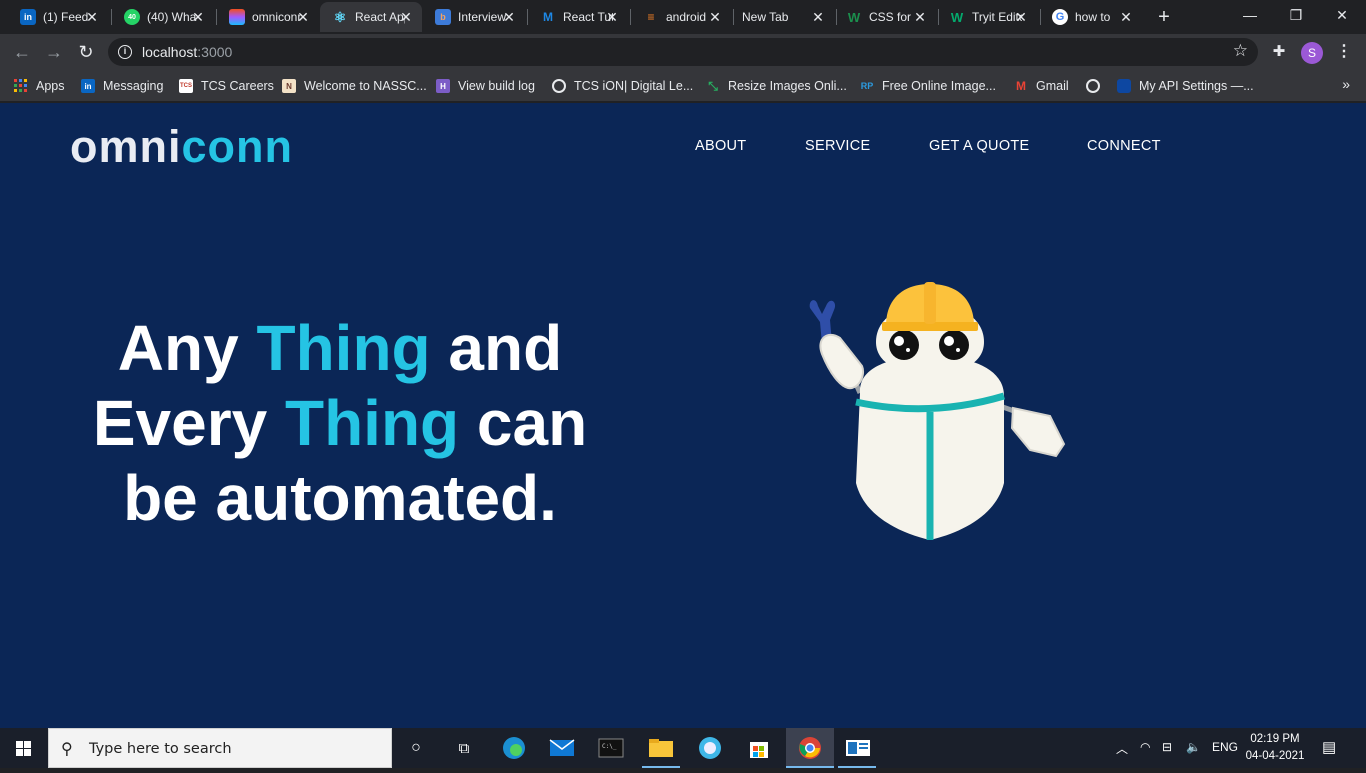 The image size is (1366, 773). I want to click on clock-time: 02:19 PM, so click(1275, 739).